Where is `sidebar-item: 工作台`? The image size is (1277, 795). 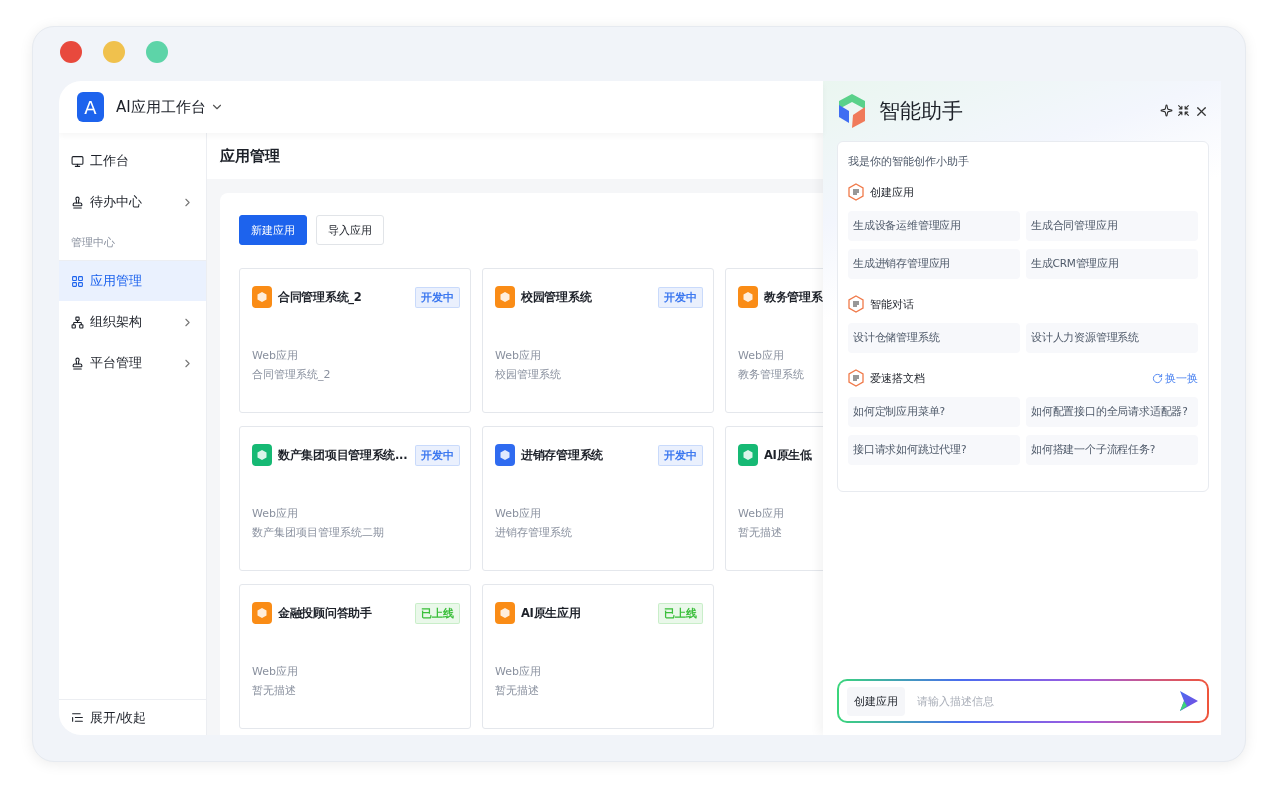
sidebar-item: 工作台 is located at coordinates (132, 161).